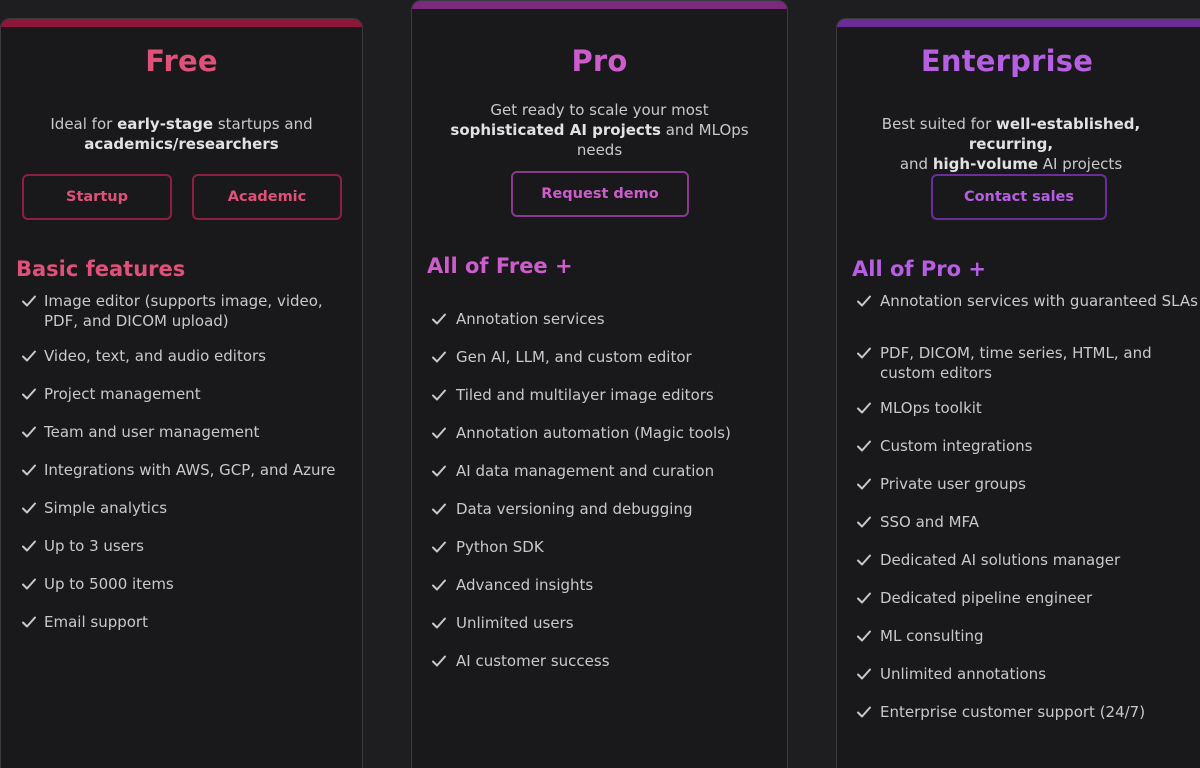 This screenshot has height=768, width=1200. What do you see at coordinates (956, 446) in the screenshot?
I see `feature-text: Custom integrations` at bounding box center [956, 446].